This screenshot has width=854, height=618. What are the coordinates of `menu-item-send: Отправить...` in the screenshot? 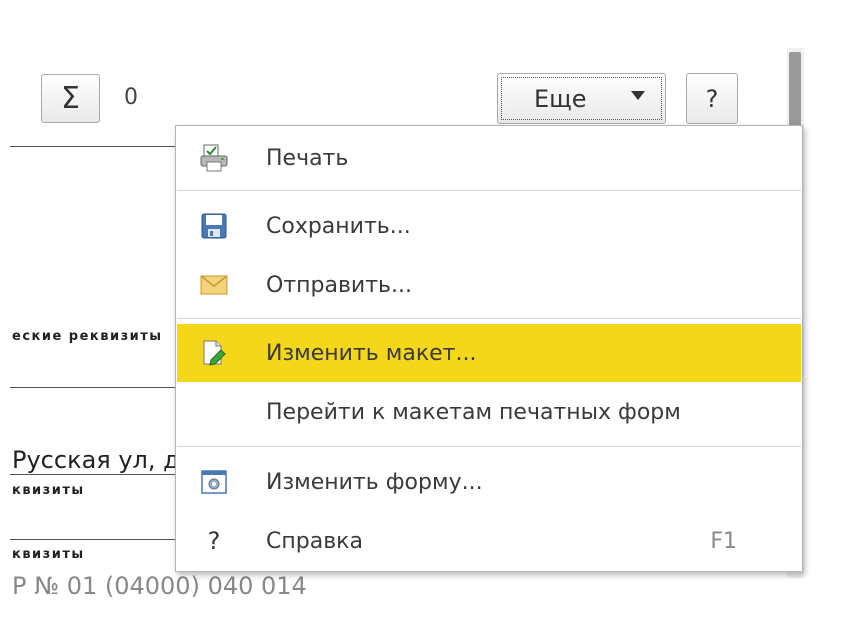 It's located at (489, 285).